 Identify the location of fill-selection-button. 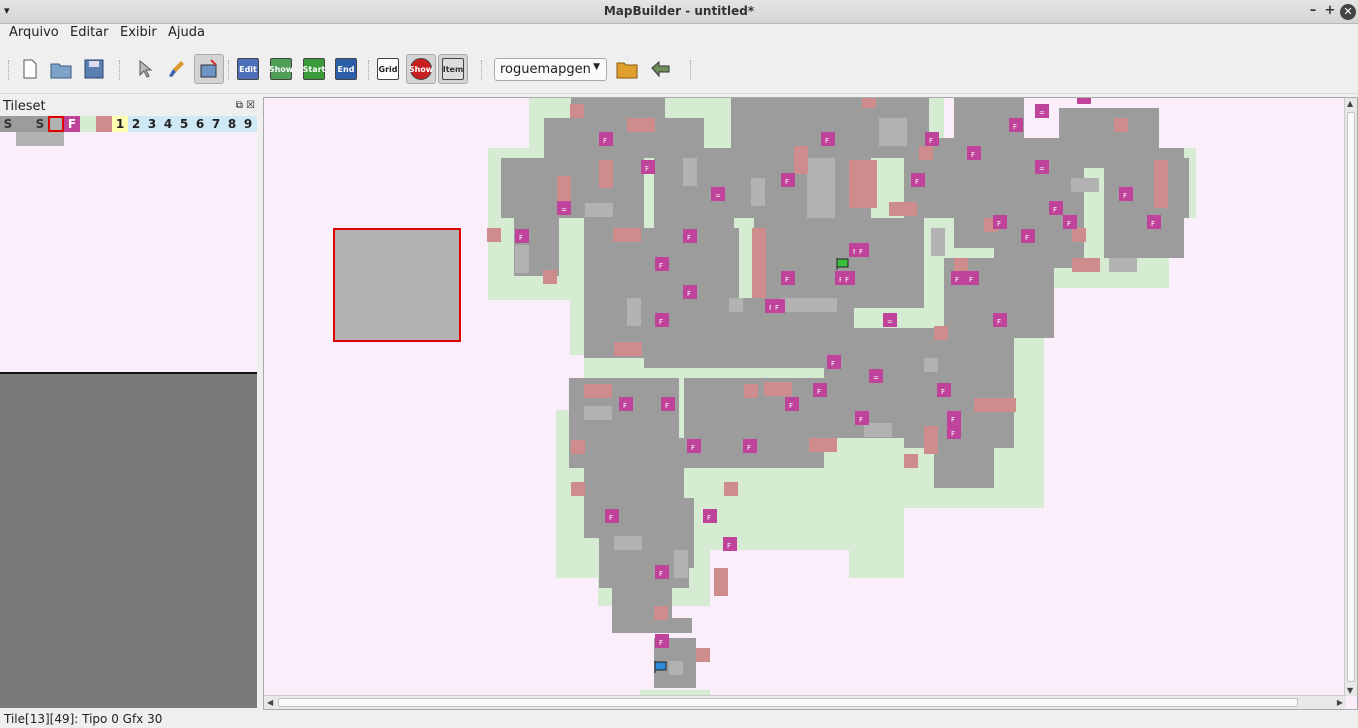
(209, 69).